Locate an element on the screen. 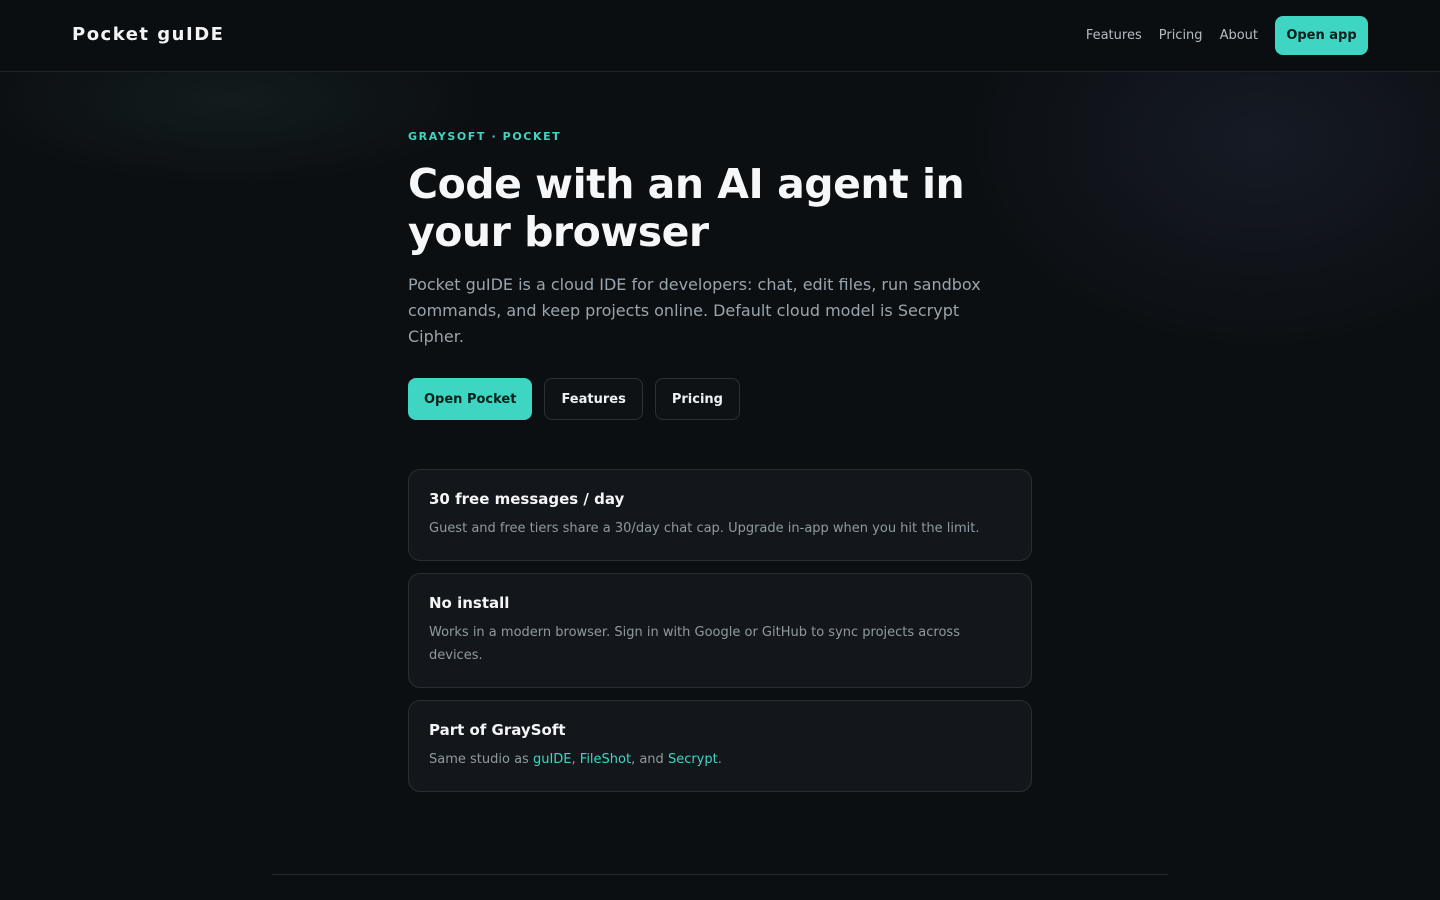  hero-eyebrow: GRAYSOFT · POCKET is located at coordinates (485, 136).